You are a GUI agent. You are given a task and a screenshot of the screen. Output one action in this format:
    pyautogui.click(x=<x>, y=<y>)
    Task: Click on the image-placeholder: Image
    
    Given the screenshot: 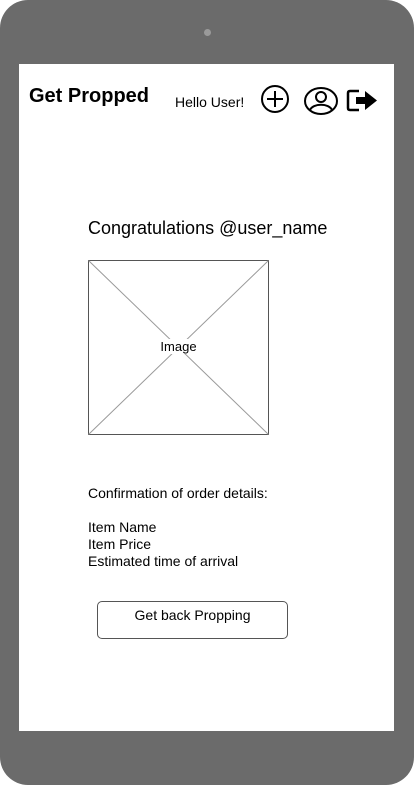 What is the action you would take?
    pyautogui.click(x=178, y=347)
    